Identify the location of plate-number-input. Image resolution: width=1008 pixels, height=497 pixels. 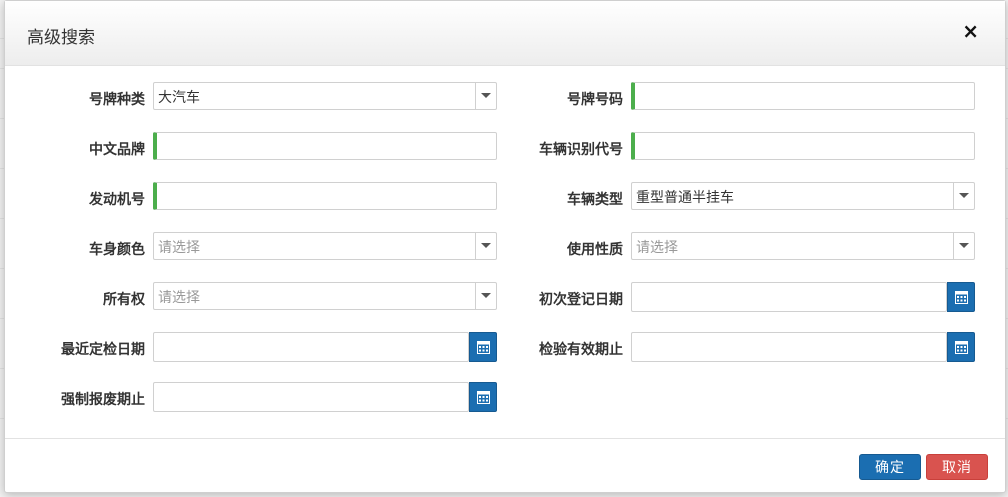
(803, 96).